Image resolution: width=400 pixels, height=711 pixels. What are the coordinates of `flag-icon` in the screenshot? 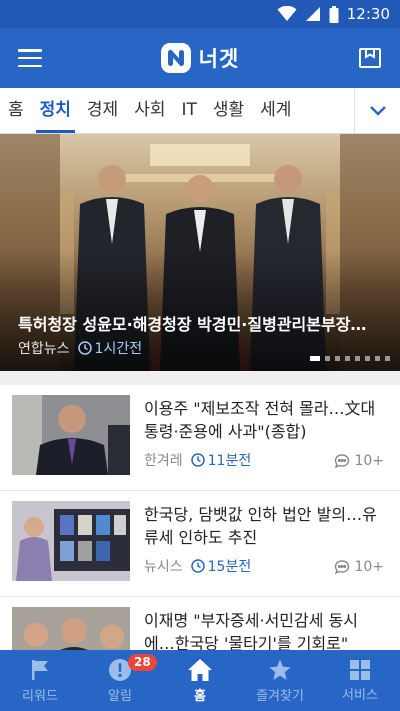 It's located at (40, 669).